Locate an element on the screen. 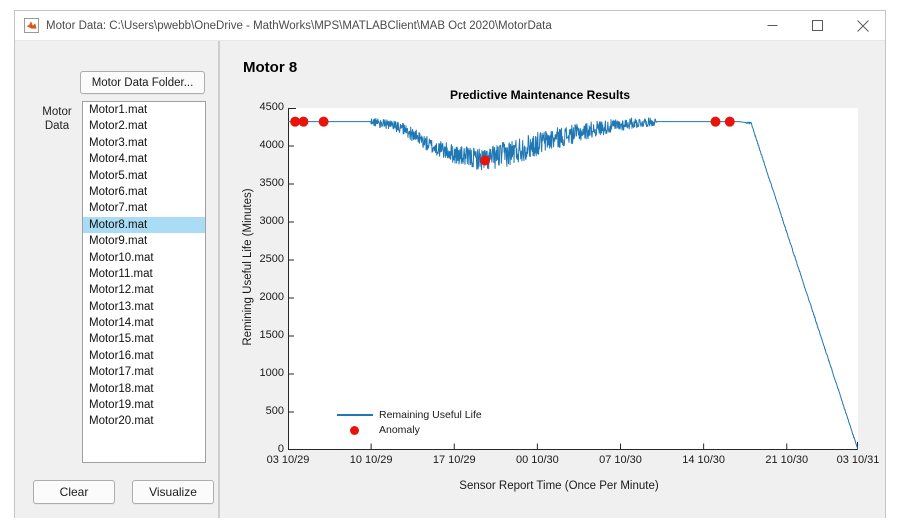  page-title: Motor 8 is located at coordinates (270, 67).